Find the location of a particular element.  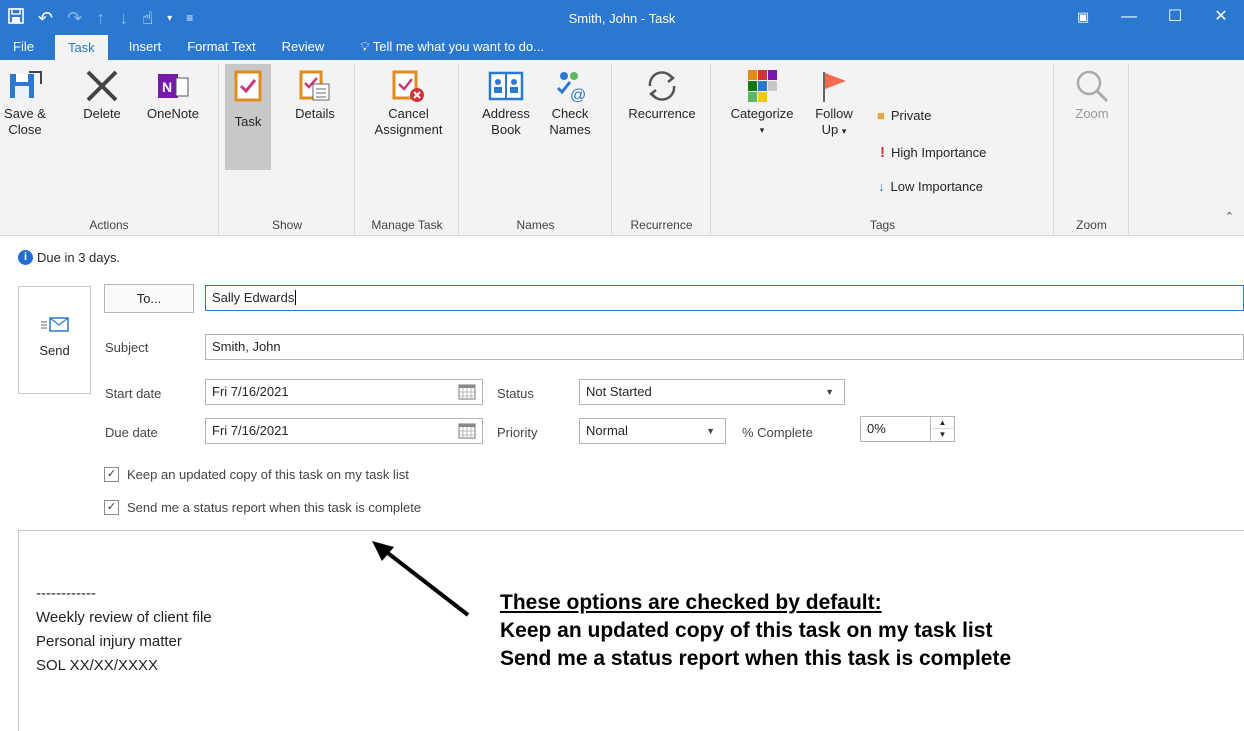

private-label: Private is located at coordinates (911, 115).